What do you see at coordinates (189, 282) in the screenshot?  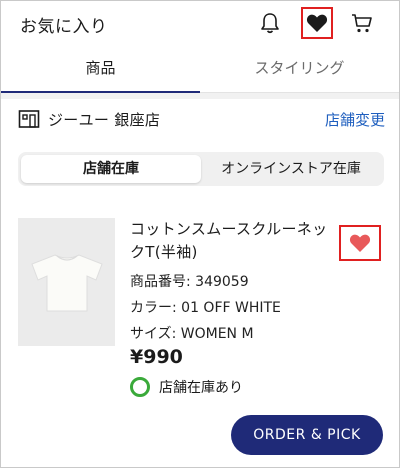 I see `product-number: 商品番号: 349059` at bounding box center [189, 282].